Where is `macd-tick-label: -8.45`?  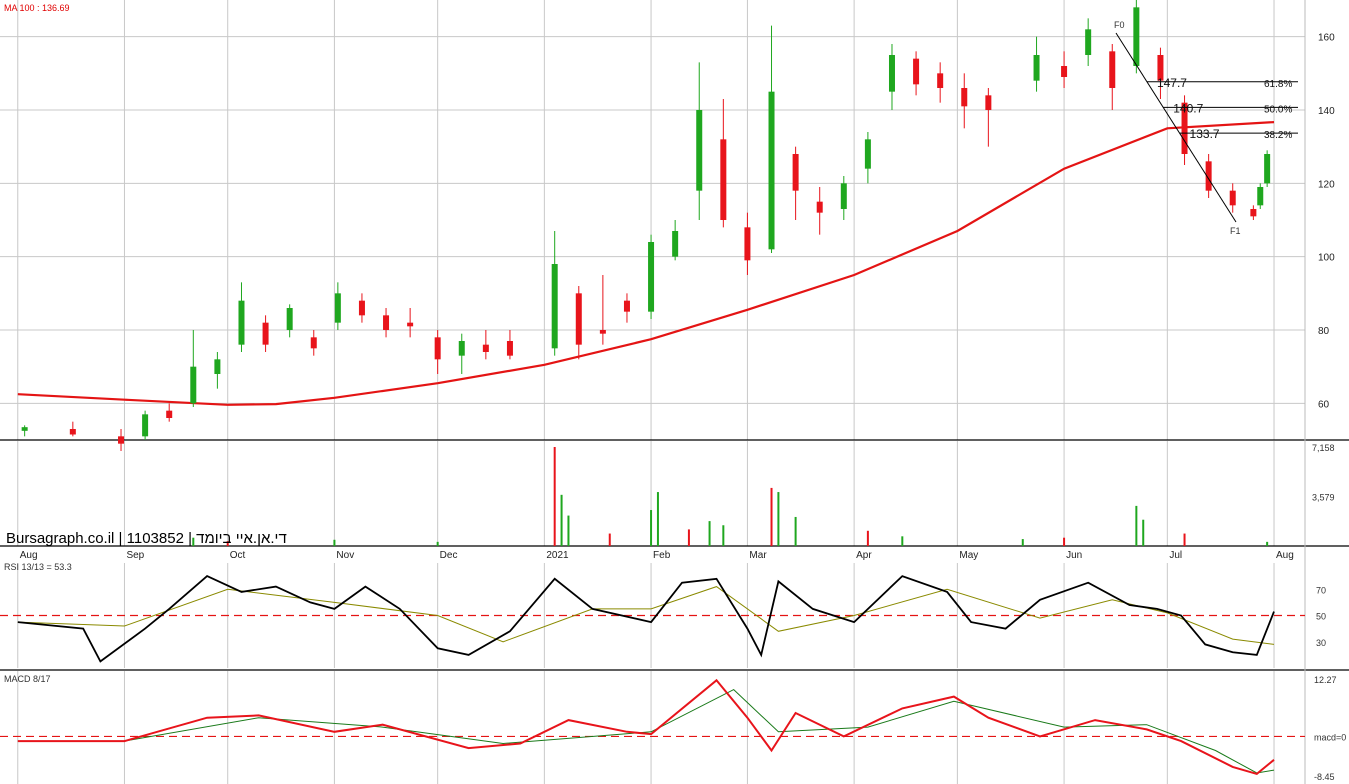
macd-tick-label: -8.45 is located at coordinates (1324, 777).